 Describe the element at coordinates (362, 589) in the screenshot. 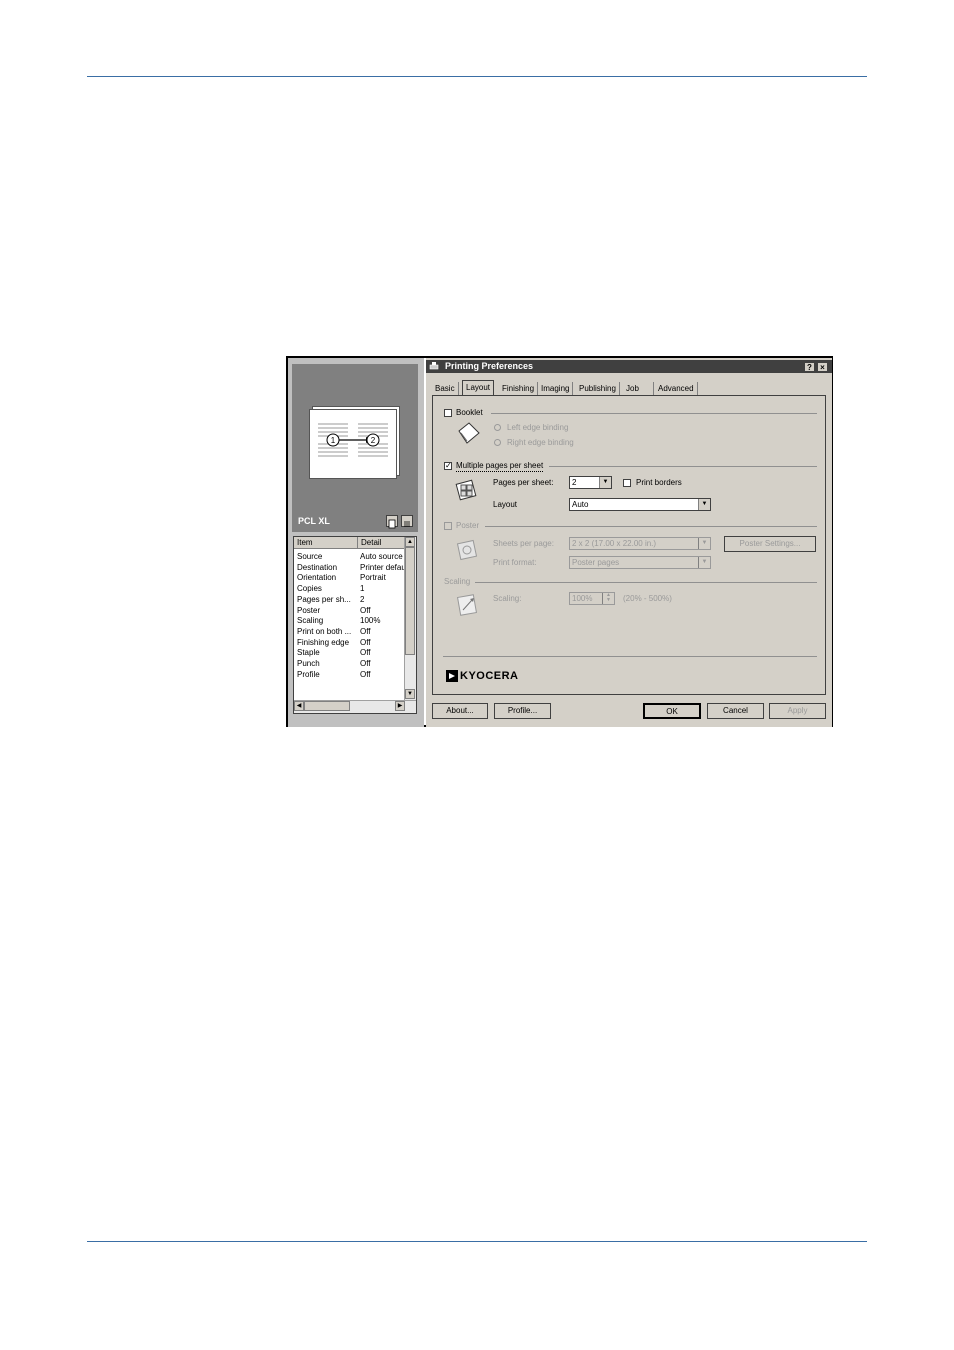

I see `summary-item-detail: 1` at that location.